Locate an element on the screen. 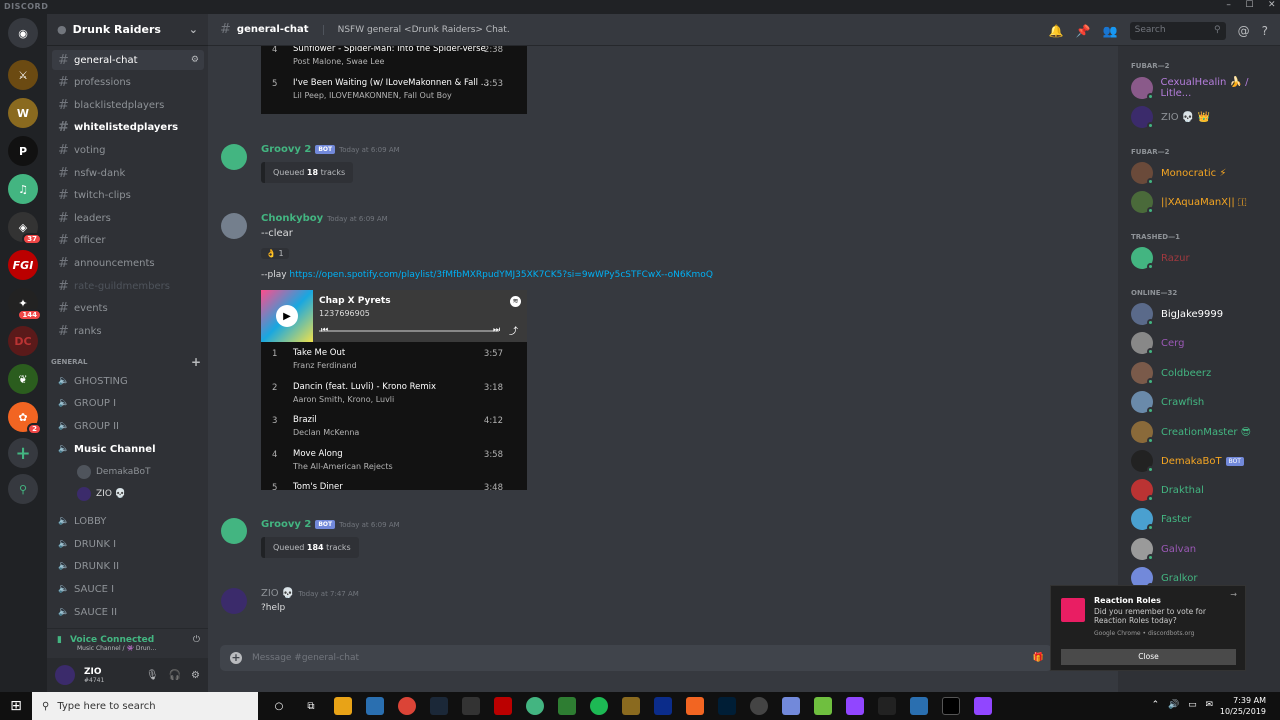 The image size is (1280, 720). share-icon: ⤴ is located at coordinates (513, 330).